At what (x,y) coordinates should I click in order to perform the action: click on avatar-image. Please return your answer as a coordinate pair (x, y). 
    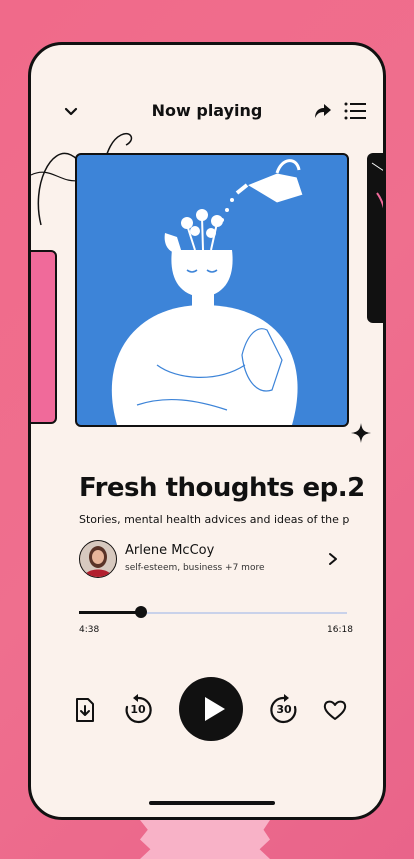
    Looking at the image, I should click on (98, 559).